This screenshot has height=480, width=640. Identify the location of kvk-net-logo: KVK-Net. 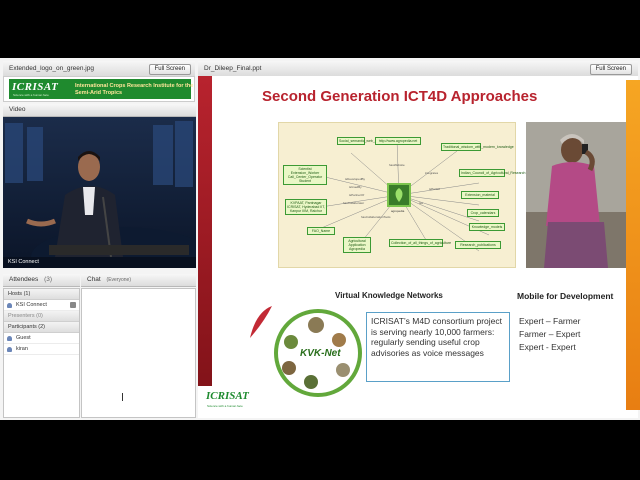
(318, 353).